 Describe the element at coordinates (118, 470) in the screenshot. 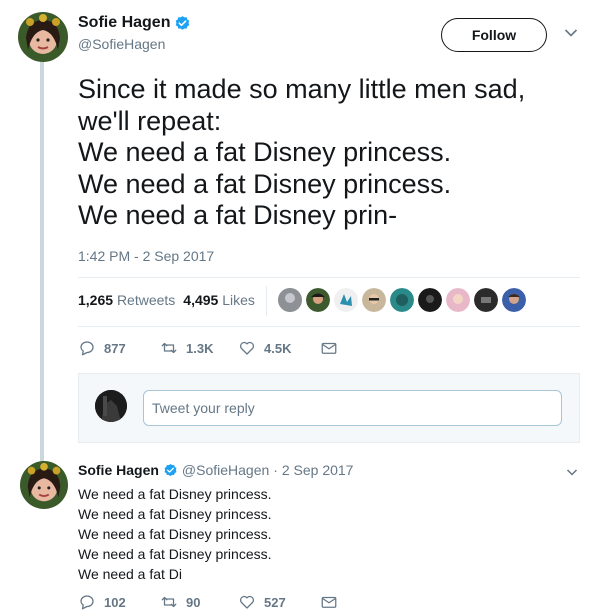

I see `reply-author-name: Sofie Hagen` at that location.